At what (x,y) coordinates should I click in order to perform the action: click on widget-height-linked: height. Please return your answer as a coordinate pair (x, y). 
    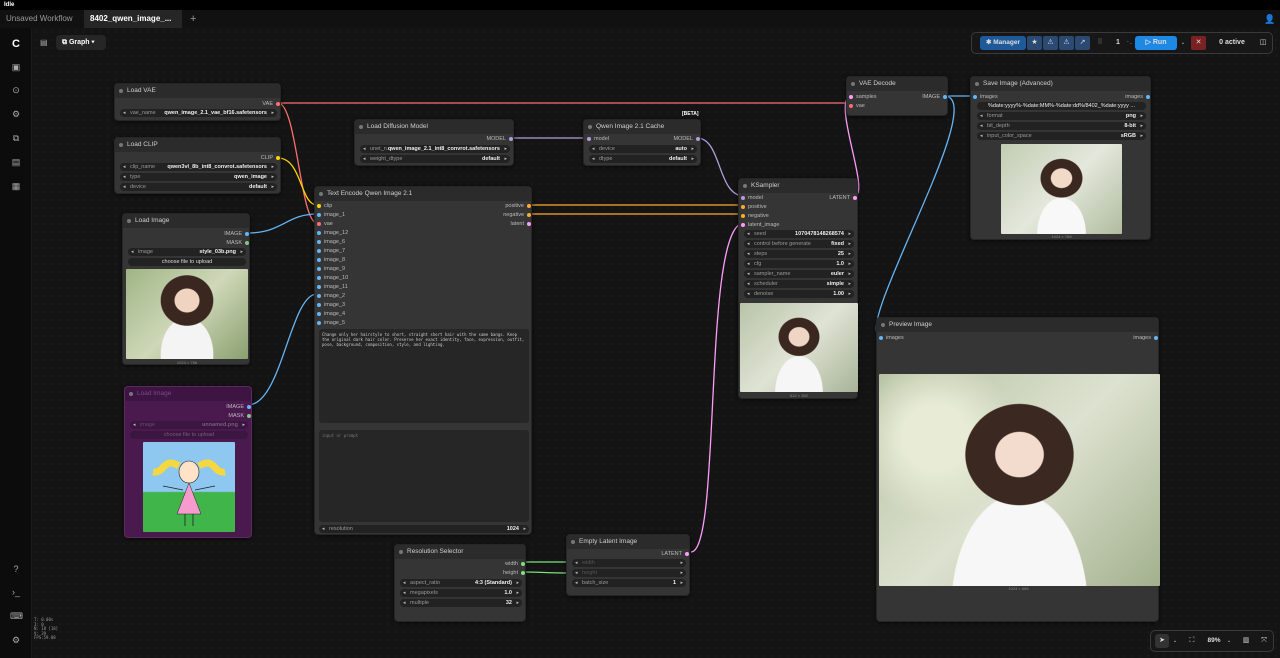
    Looking at the image, I should click on (629, 573).